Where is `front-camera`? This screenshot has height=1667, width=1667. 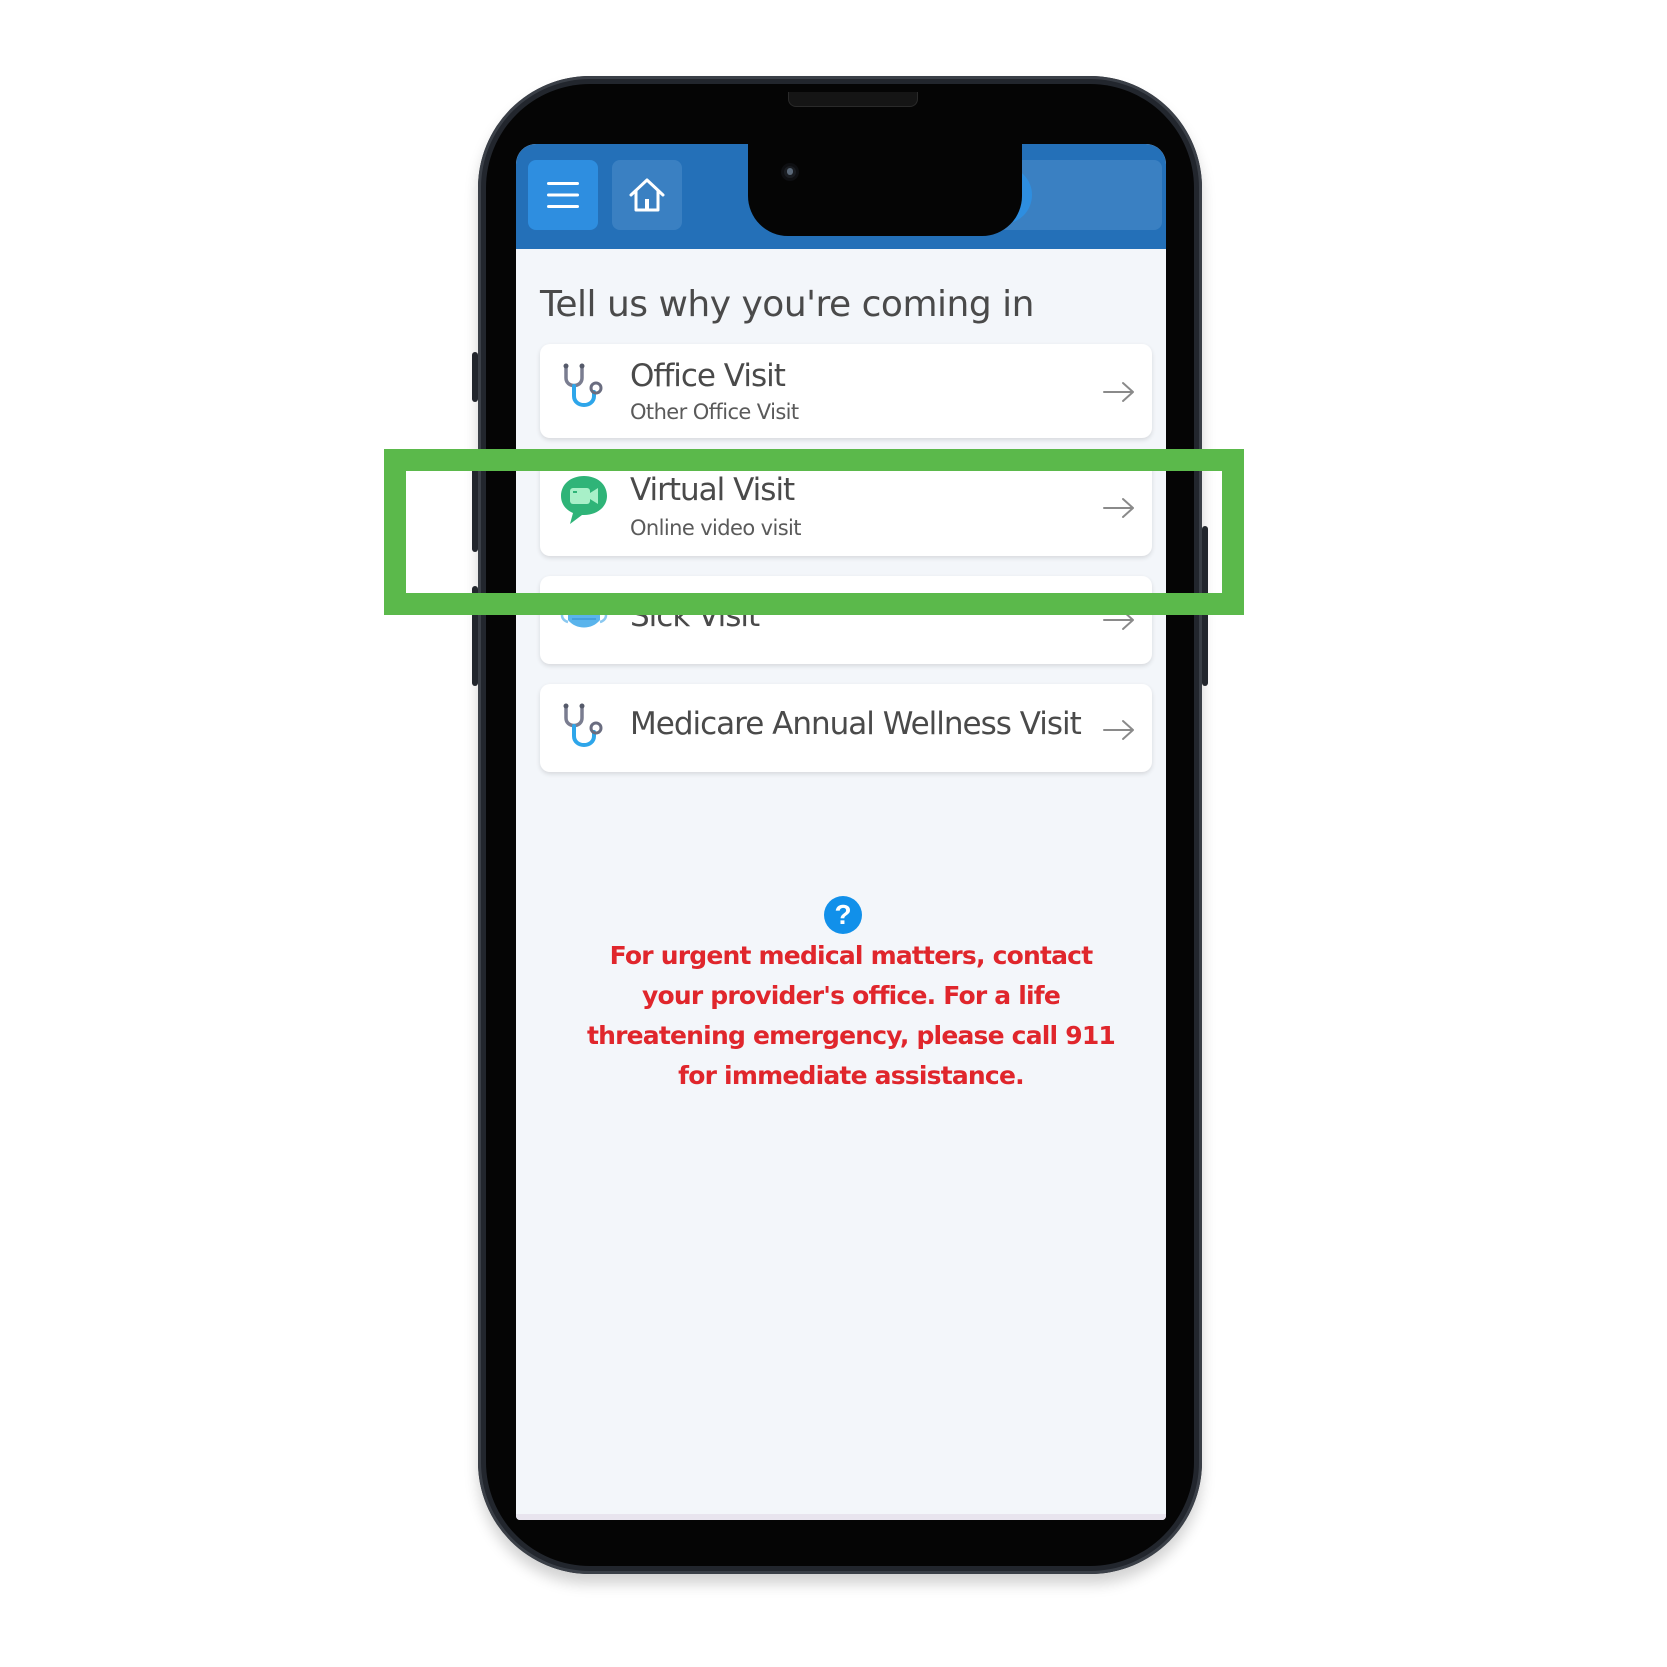
front-camera is located at coordinates (790, 172).